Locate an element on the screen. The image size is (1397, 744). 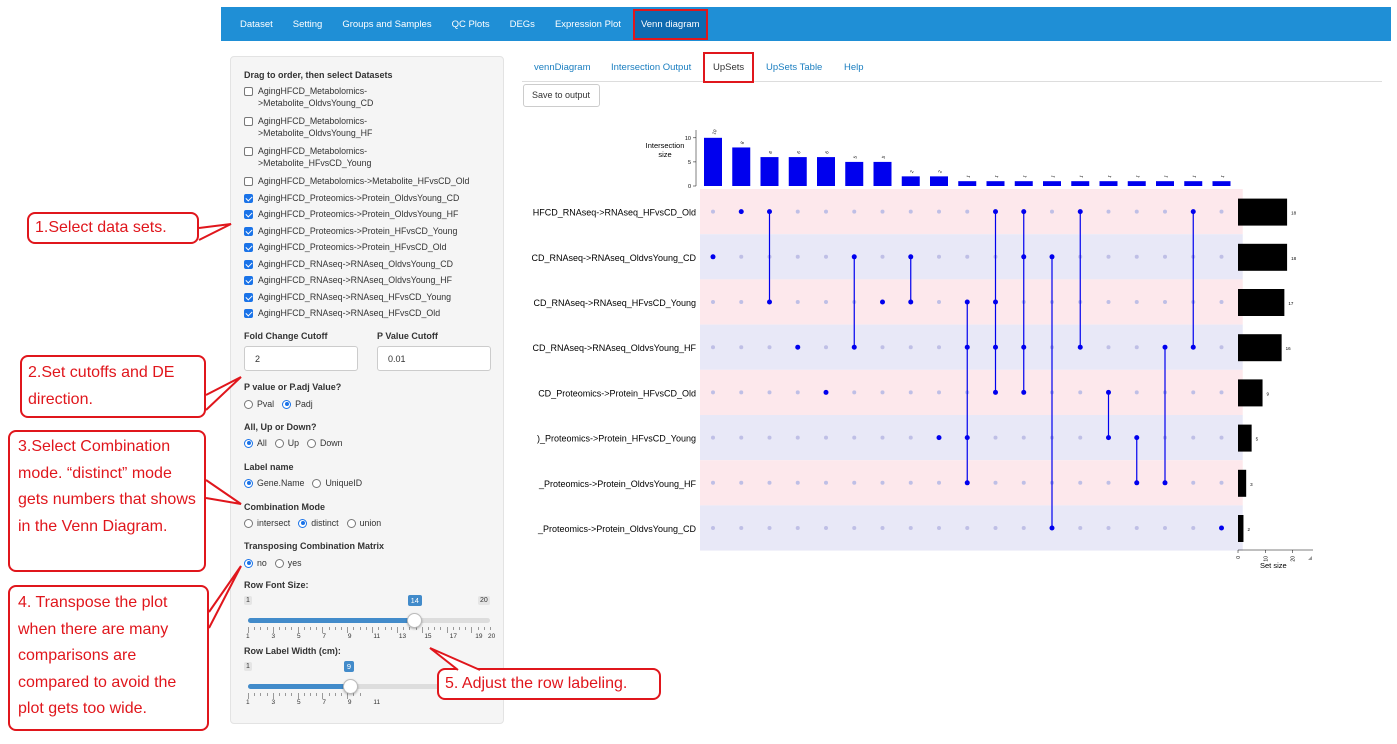
radio-option-gene-name: Gene.Name is located at coordinates (274, 483).